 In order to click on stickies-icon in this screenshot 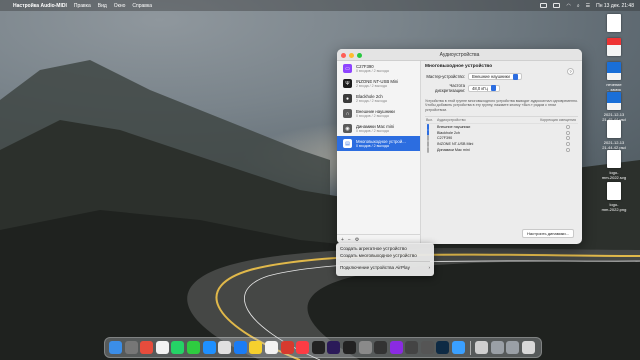, I will do `click(147, 347)`.